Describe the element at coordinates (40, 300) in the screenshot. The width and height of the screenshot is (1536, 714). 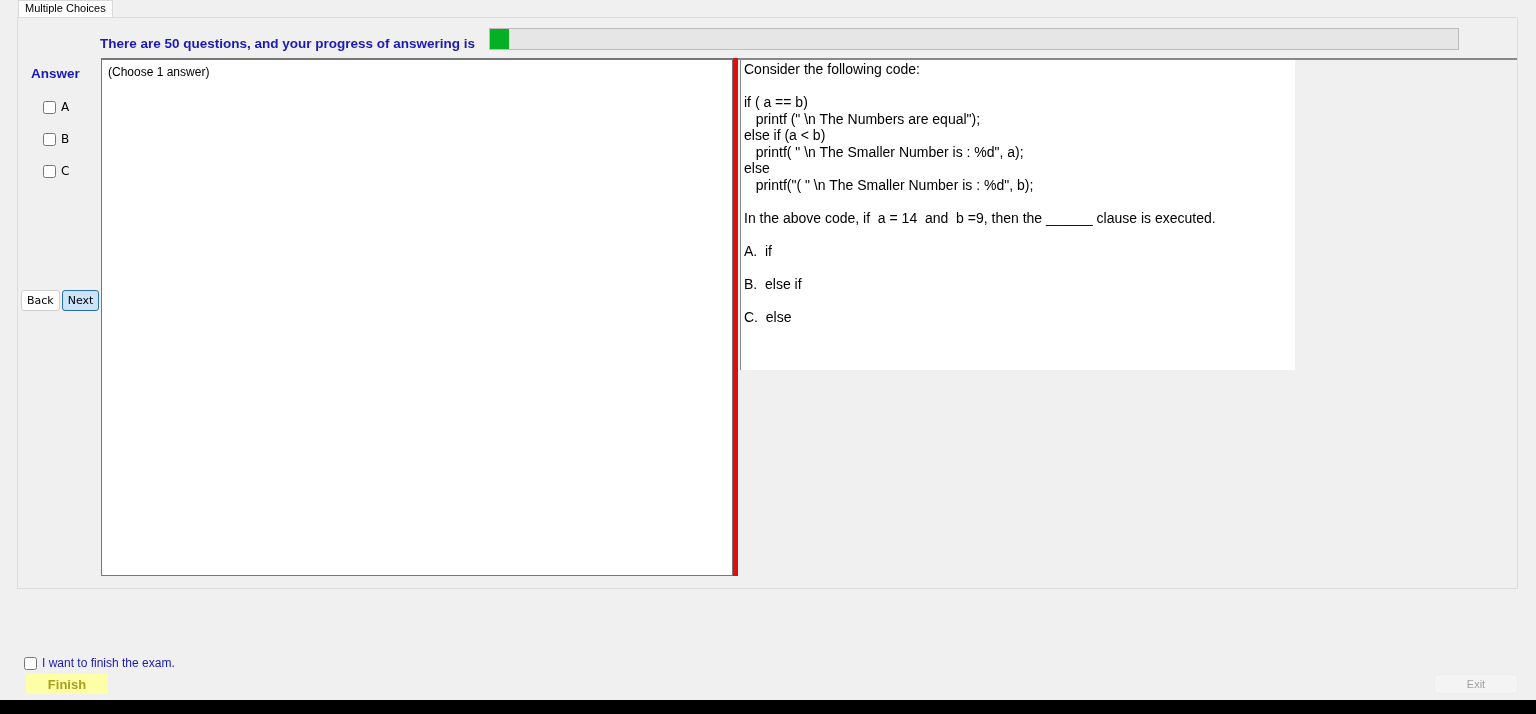
I see `nav-button: Back` at that location.